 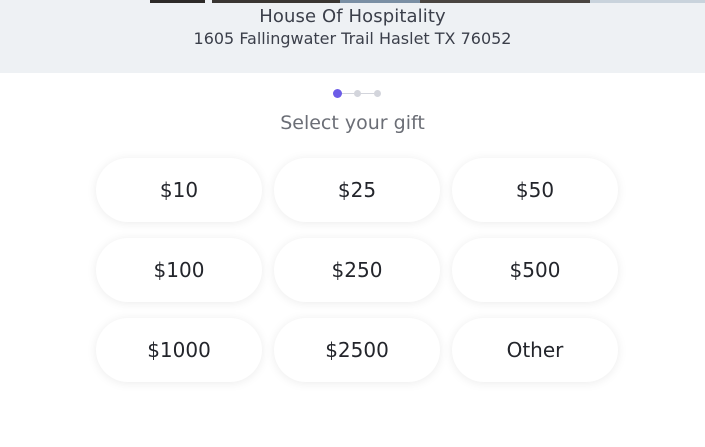 I want to click on gift-option-1000: $1000, so click(x=179, y=350).